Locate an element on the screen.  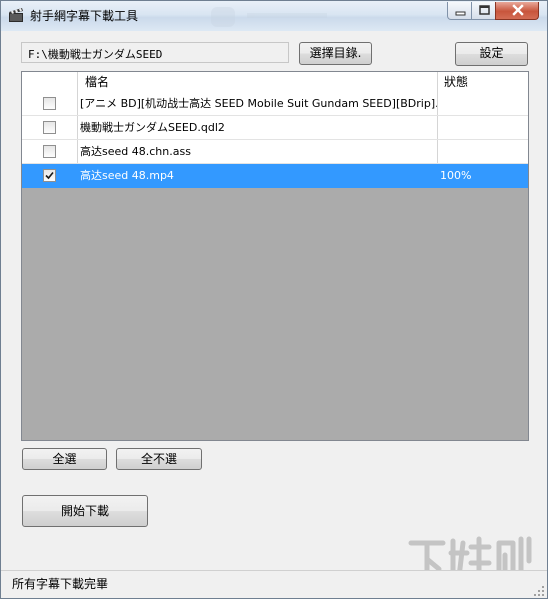
status-cell: 100% is located at coordinates (456, 175).